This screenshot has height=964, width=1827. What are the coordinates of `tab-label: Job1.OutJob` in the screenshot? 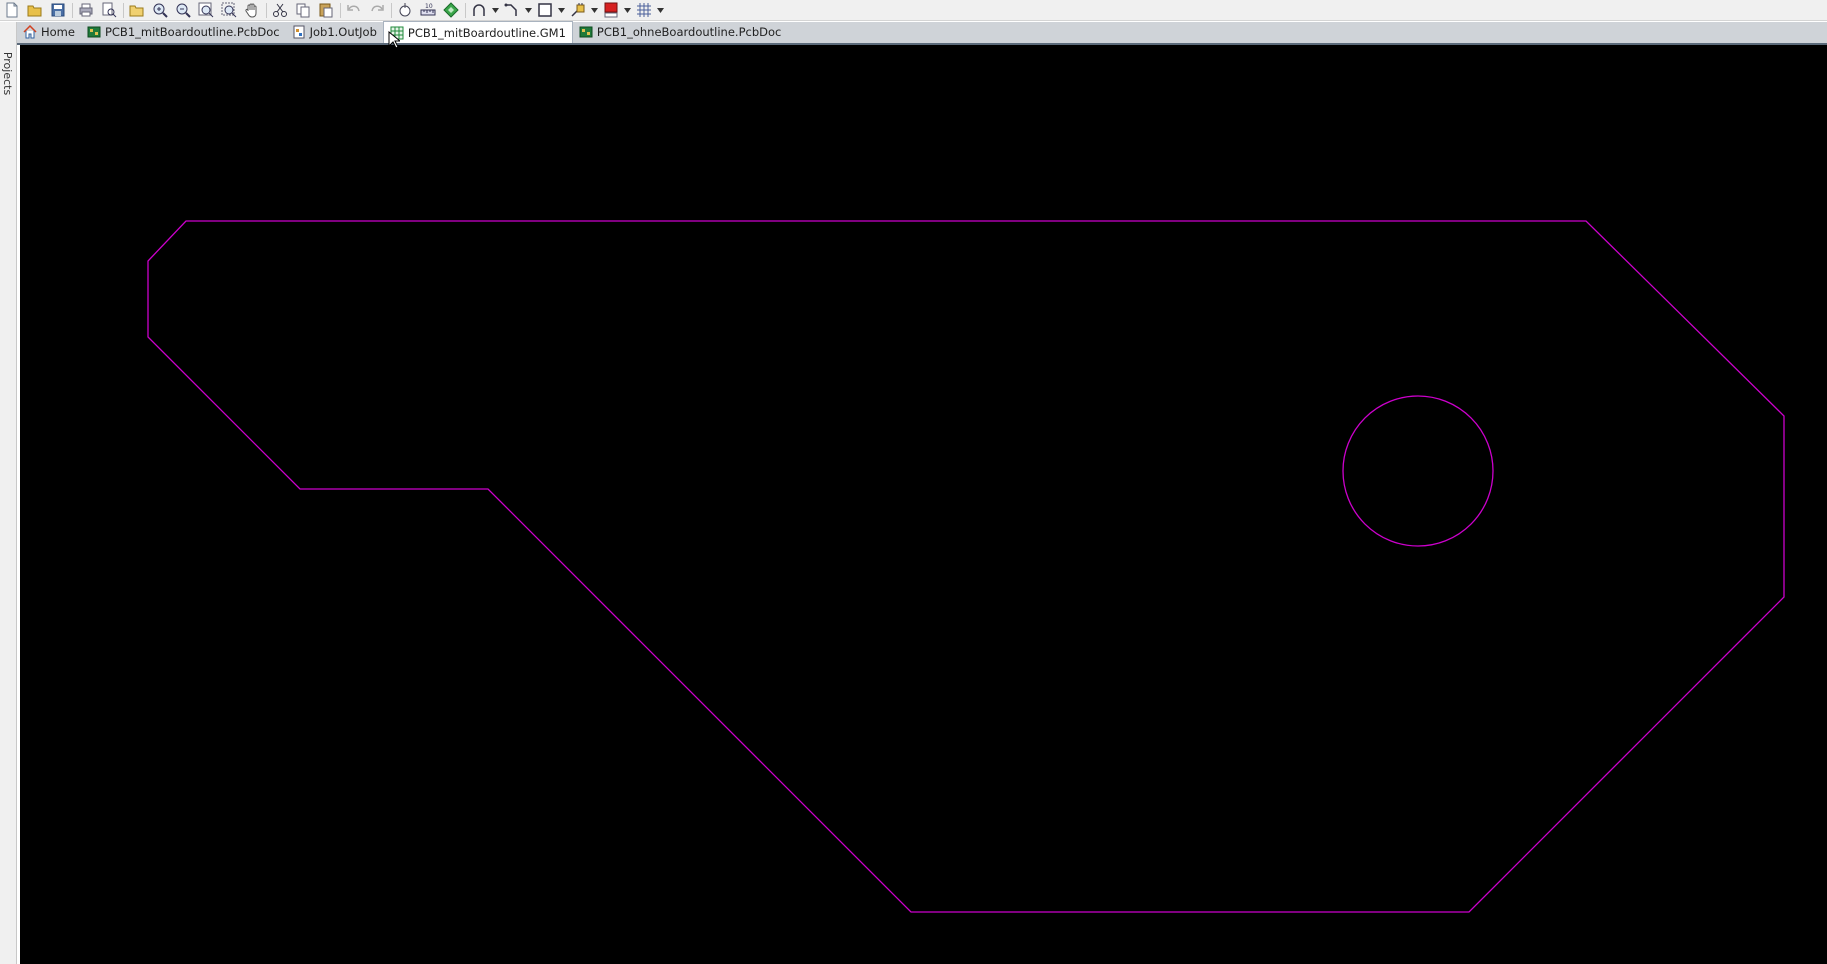 It's located at (343, 32).